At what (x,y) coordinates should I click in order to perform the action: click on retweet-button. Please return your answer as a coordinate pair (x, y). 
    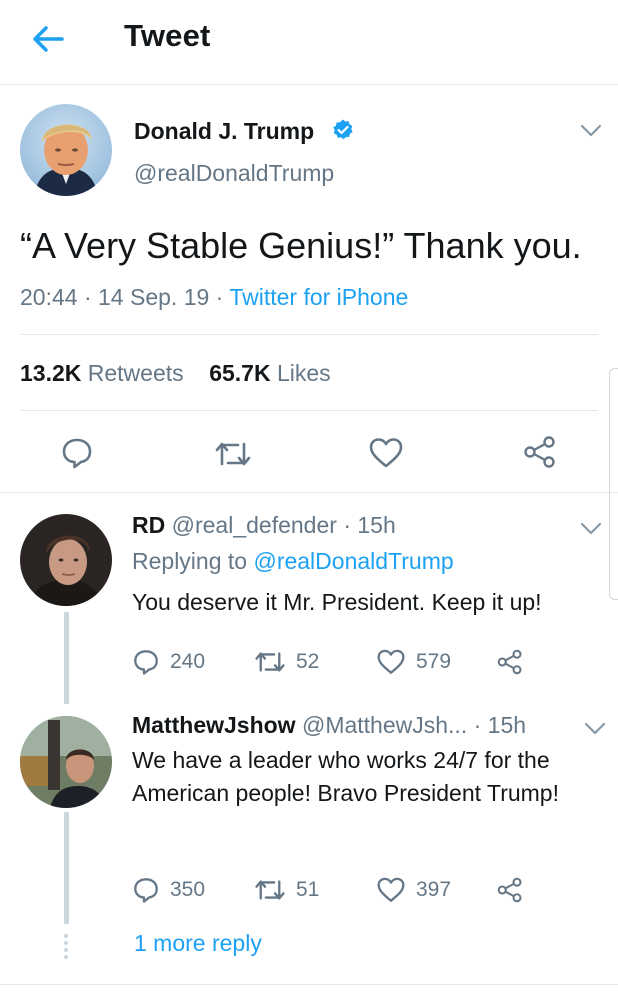
    Looking at the image, I should click on (233, 456).